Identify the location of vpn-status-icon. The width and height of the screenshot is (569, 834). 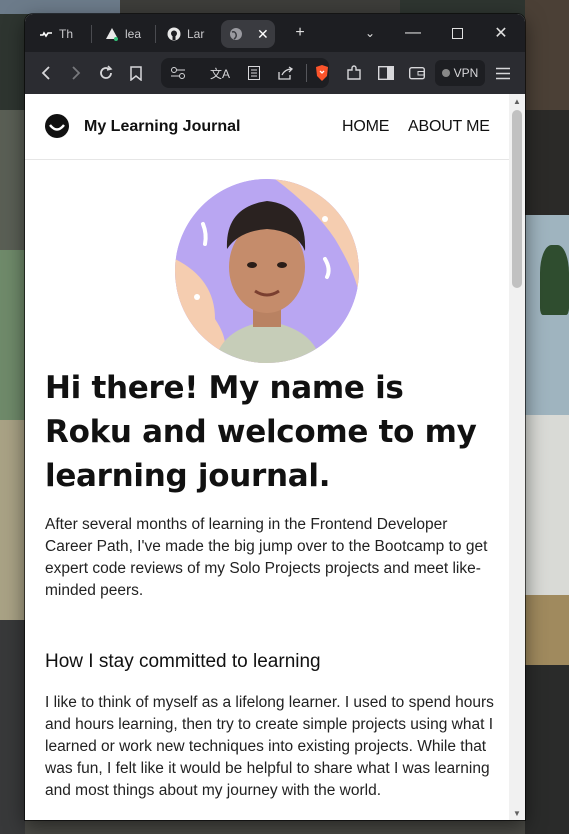
(445, 73).